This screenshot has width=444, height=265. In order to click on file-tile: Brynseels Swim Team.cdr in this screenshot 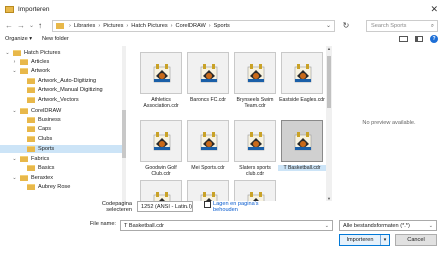, I will do `click(255, 80)`.